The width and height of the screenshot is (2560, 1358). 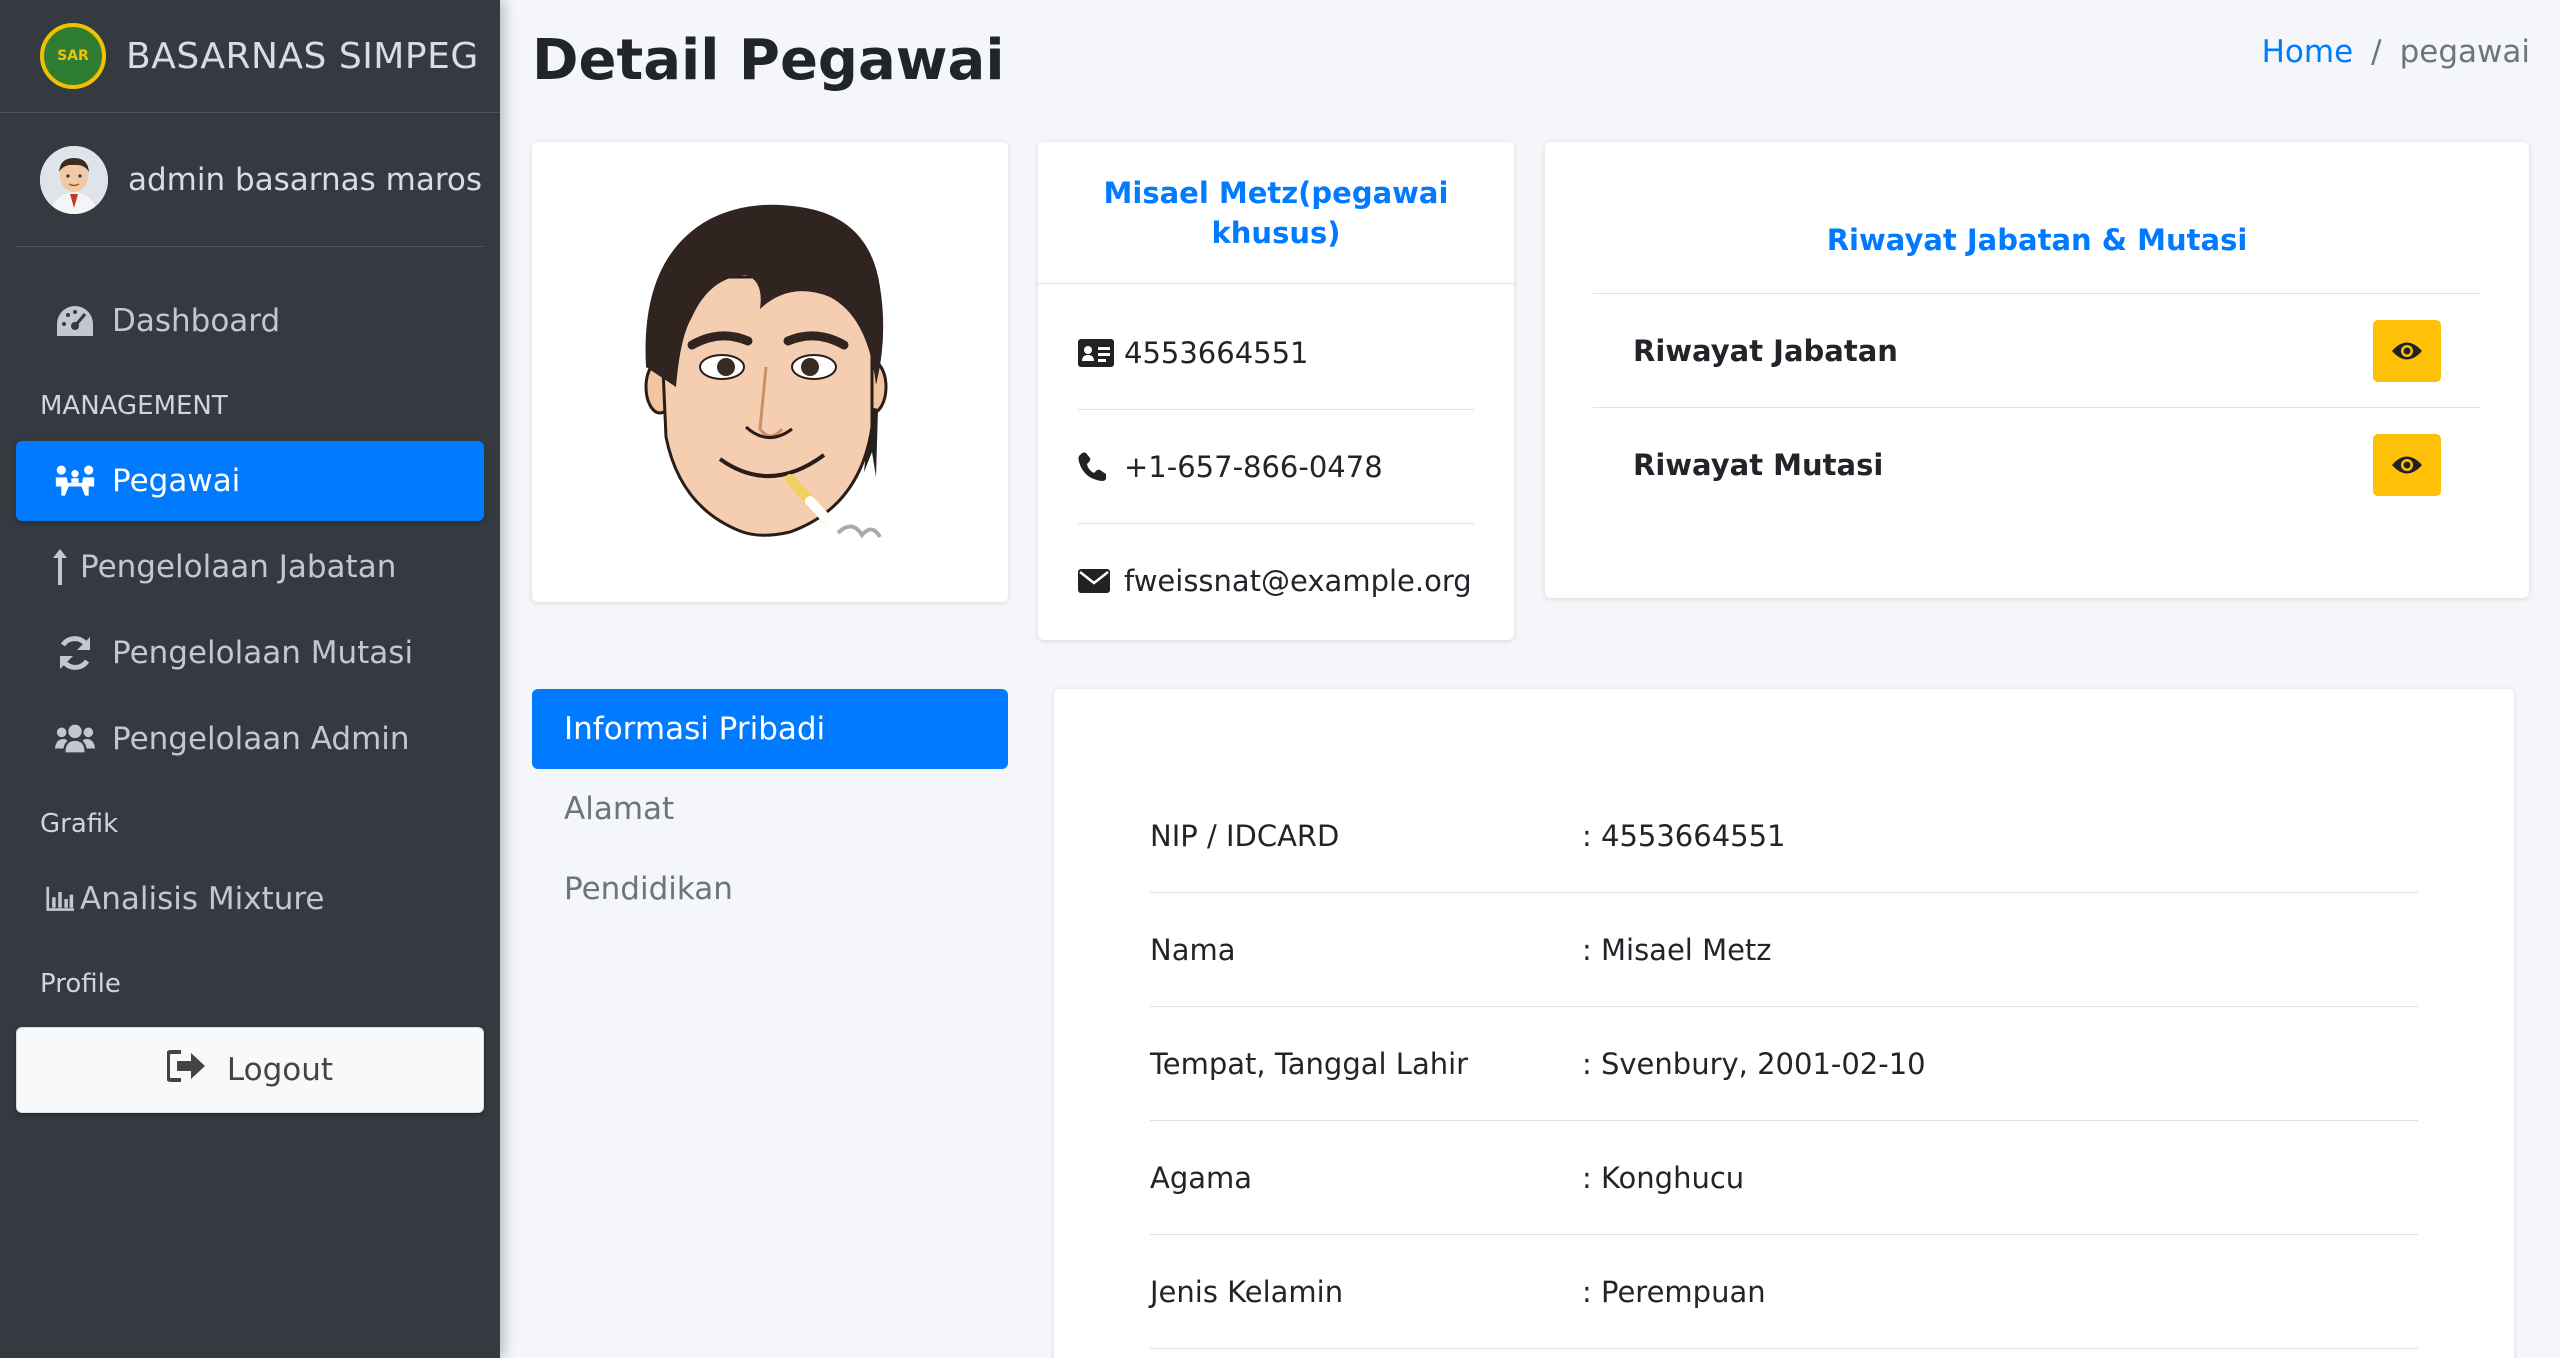 I want to click on nav-header-management: MANAGEMENT, so click(x=134, y=406).